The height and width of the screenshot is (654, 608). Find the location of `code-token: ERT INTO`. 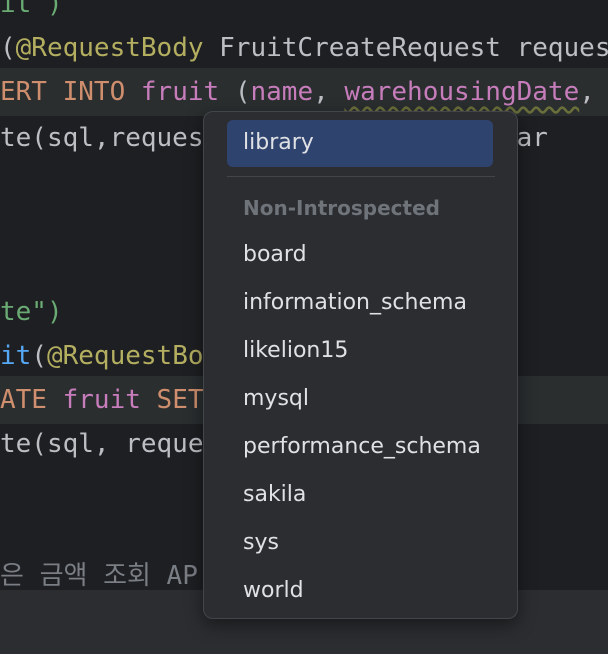

code-token: ERT INTO is located at coordinates (70, 92).